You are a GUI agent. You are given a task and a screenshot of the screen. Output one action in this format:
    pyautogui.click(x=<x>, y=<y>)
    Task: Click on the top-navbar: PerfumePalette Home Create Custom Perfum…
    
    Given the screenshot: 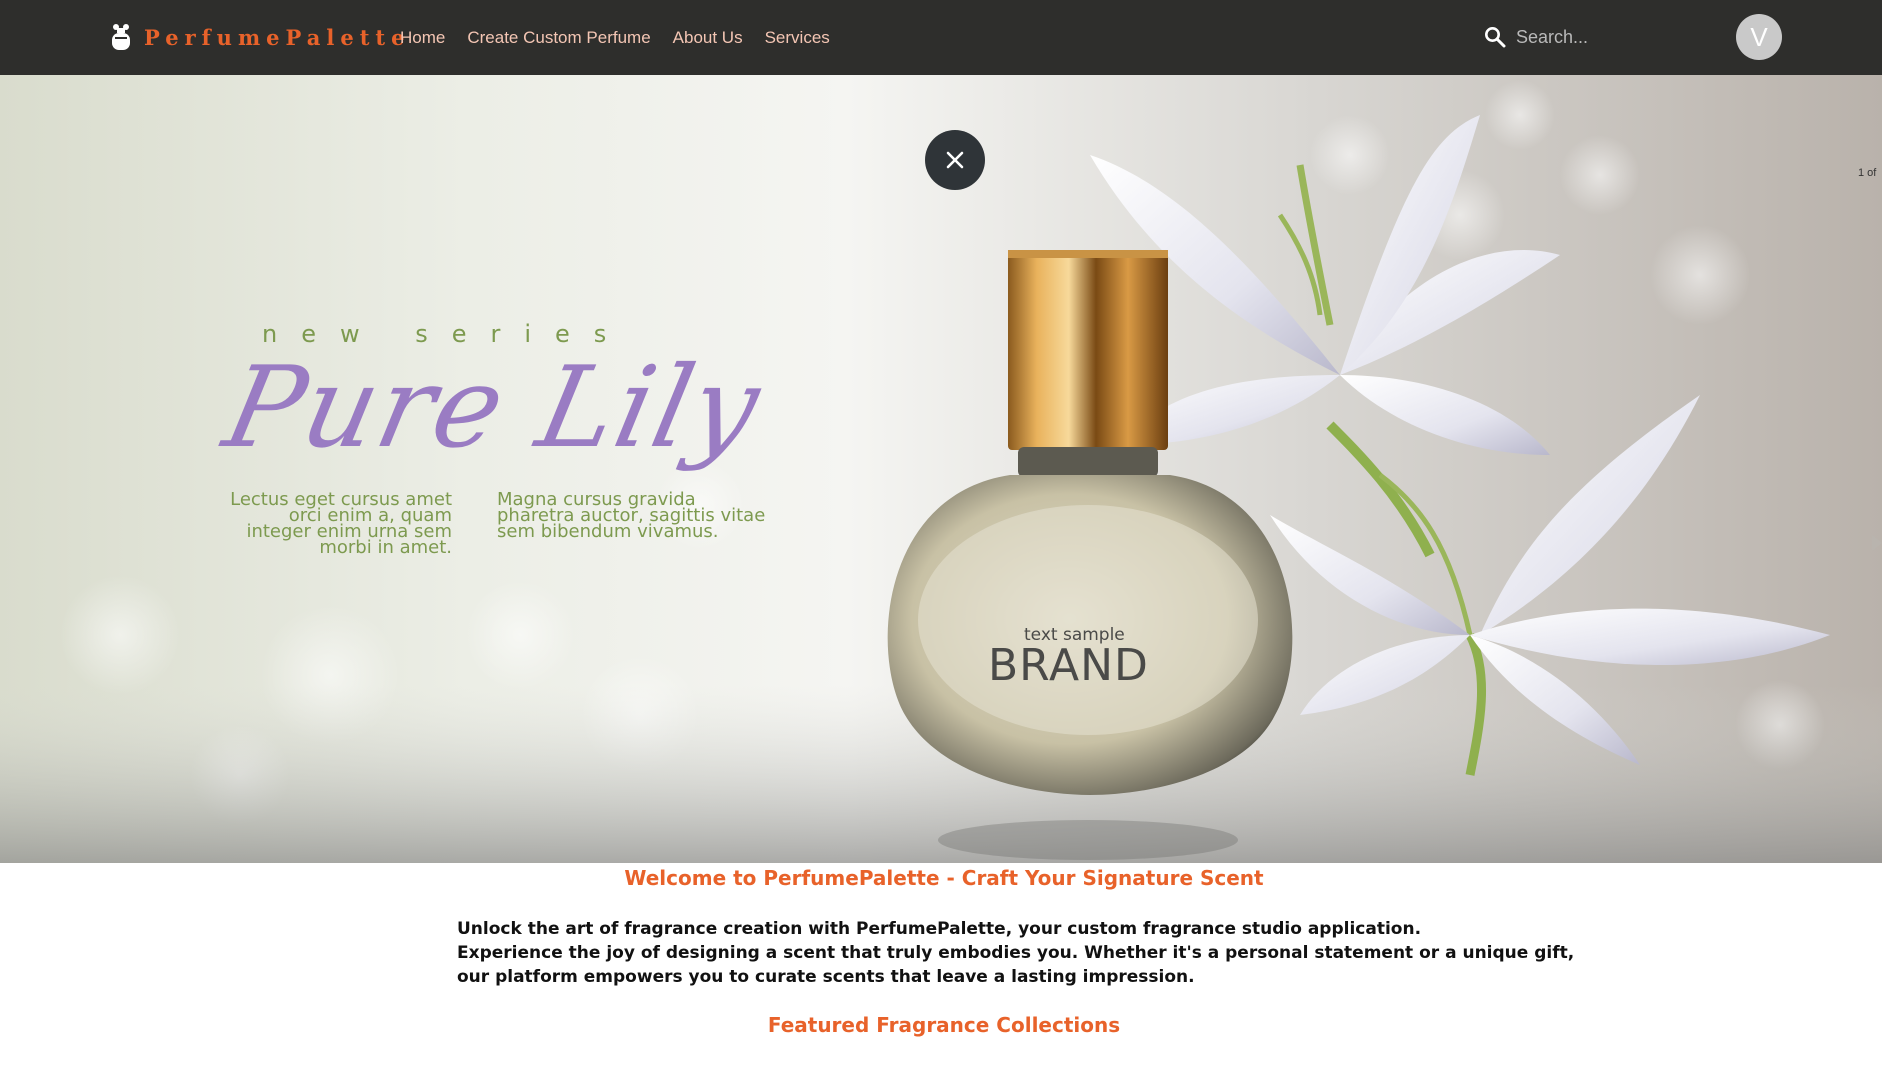 What is the action you would take?
    pyautogui.click(x=941, y=37)
    